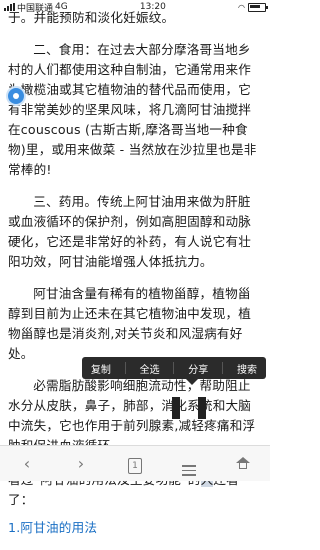  I want to click on floating-assist-button, so click(16, 96).